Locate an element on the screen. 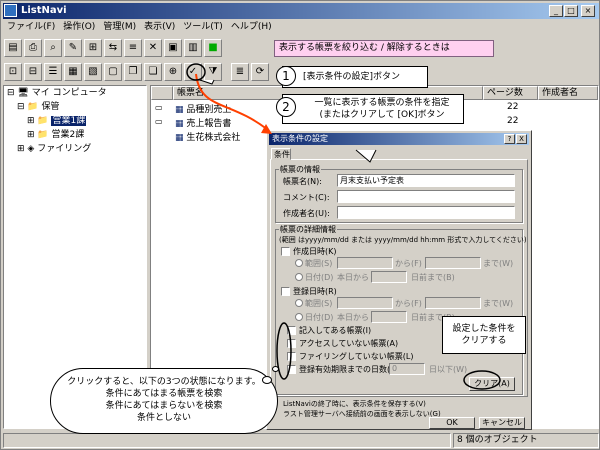  cloud-line1: クリックすると、以下の3つの状態になります。 is located at coordinates (164, 382).